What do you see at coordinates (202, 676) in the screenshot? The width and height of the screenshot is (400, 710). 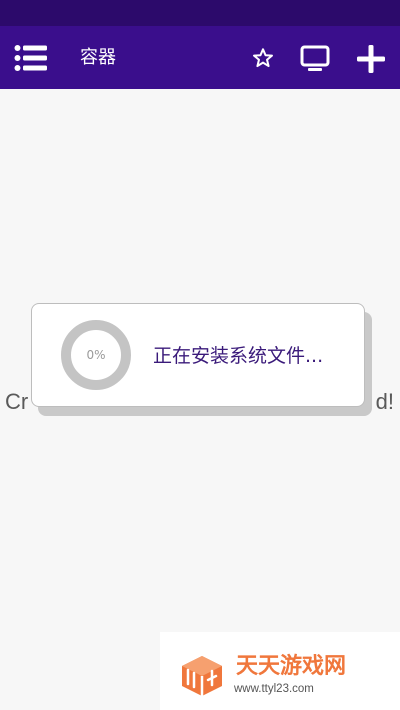 I see `cube-logo-icon` at bounding box center [202, 676].